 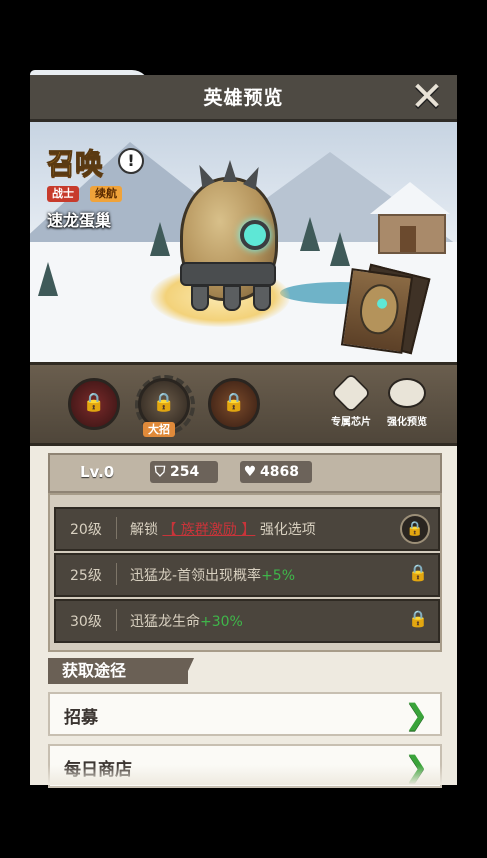 I want to click on exclusive-chip-label: 专属芯片, so click(x=351, y=422).